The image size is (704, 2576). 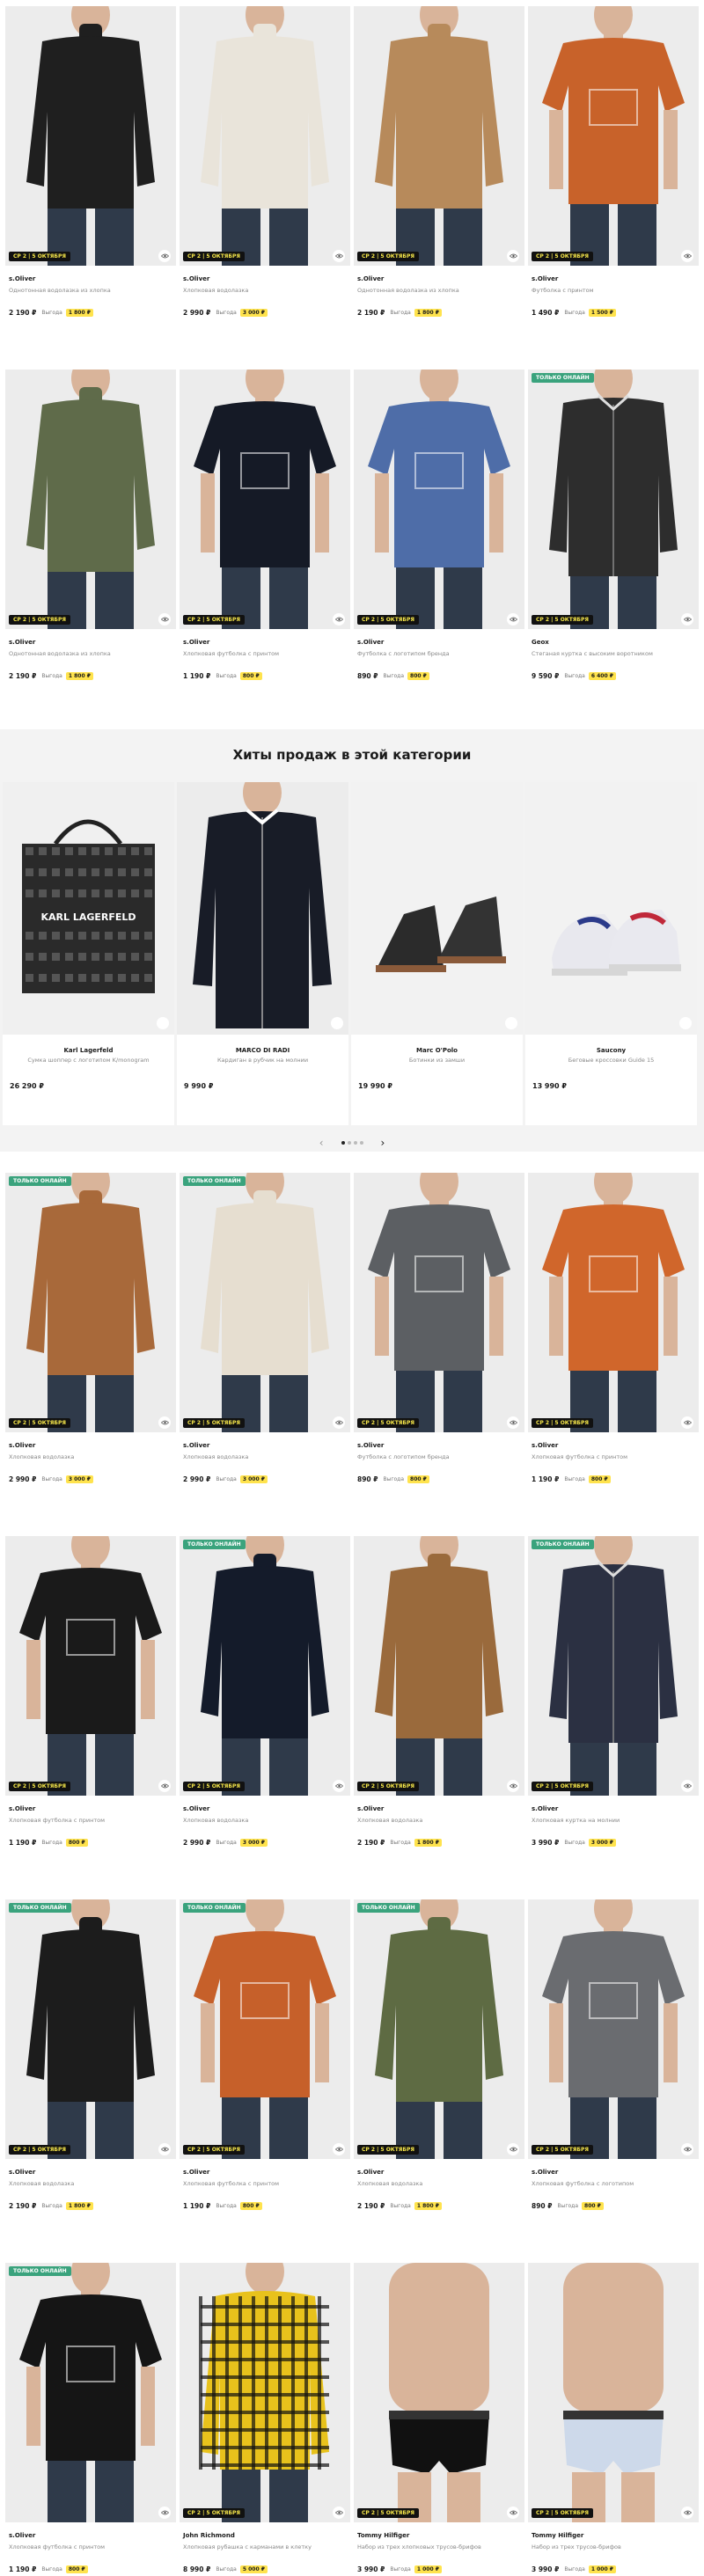 What do you see at coordinates (439, 2536) in the screenshot?
I see `product-brand: Tommy Hilfiger` at bounding box center [439, 2536].